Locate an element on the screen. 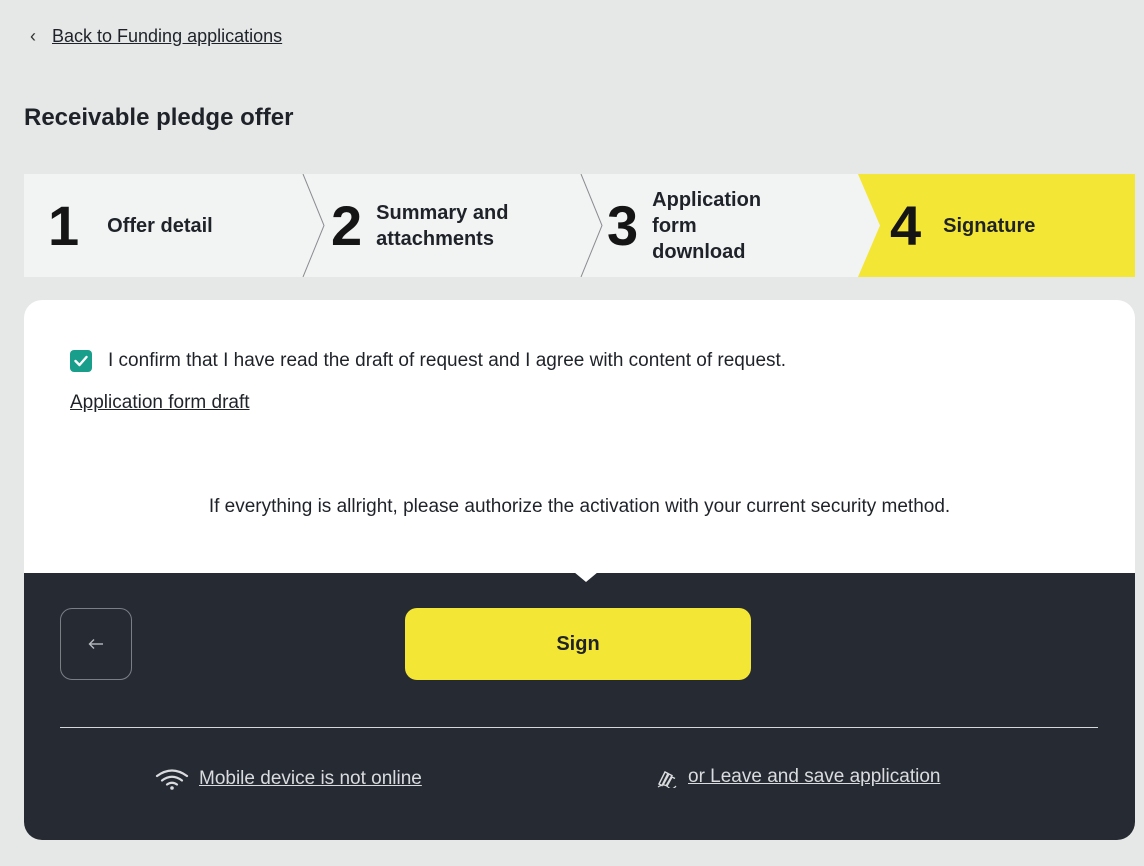 This screenshot has height=866, width=1144. step-summary-attachments: 2 Summary and attachments is located at coordinates (443, 225).